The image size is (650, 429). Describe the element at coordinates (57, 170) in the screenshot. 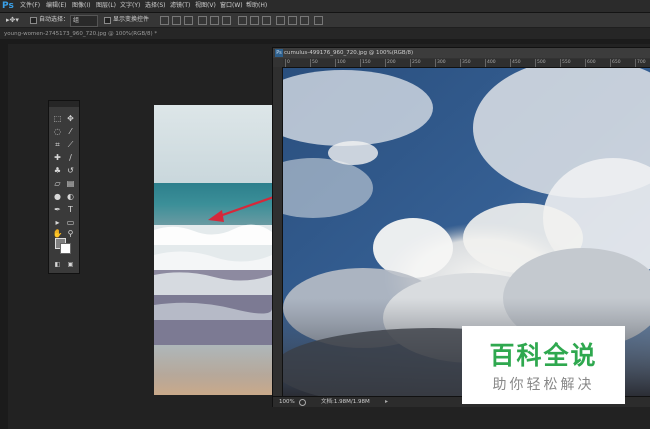

I see `clone-stamp-icon: ♣` at that location.